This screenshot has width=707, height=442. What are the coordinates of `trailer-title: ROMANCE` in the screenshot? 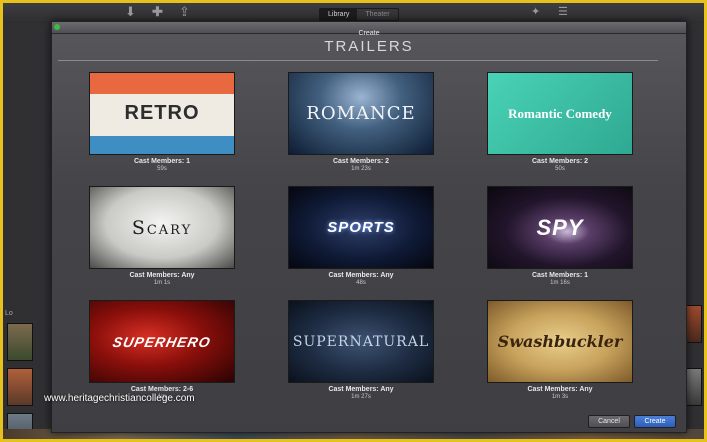 It's located at (361, 113).